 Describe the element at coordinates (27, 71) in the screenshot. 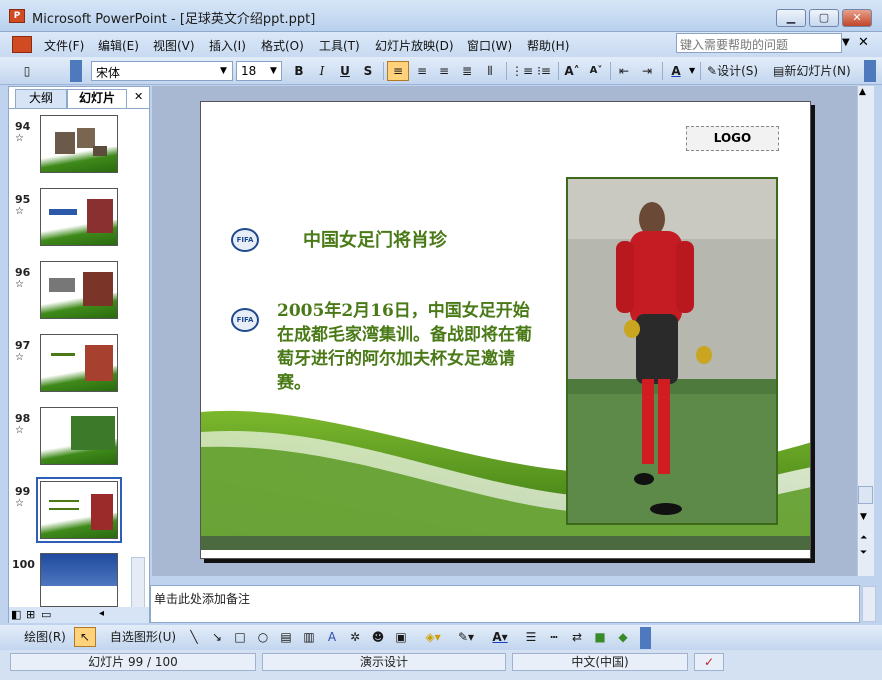

I see `new-document-icon: ▯` at that location.